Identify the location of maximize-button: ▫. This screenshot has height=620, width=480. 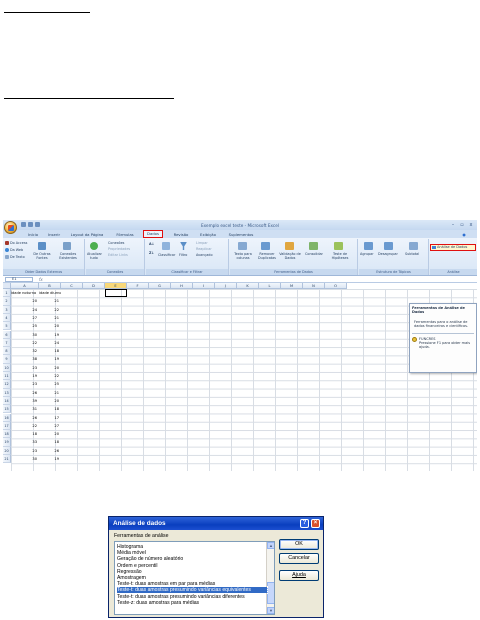
(462, 224).